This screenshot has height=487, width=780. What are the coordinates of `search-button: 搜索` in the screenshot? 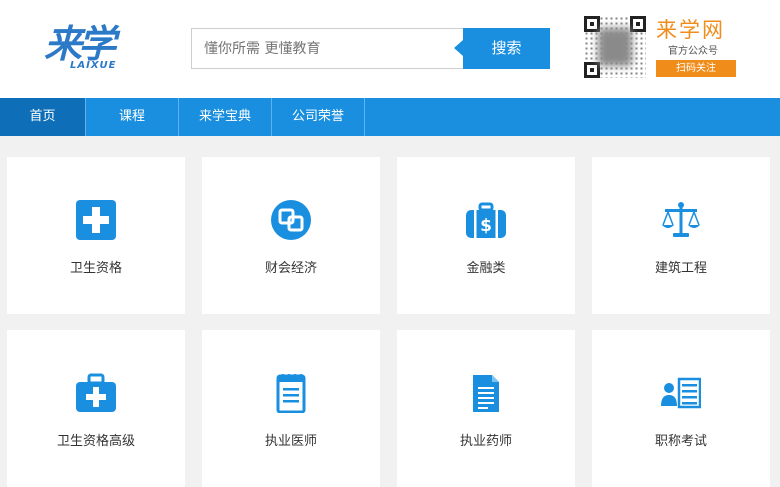 It's located at (502, 48).